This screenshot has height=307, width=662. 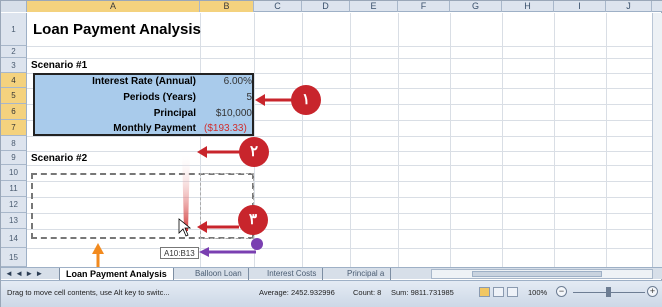 What do you see at coordinates (652, 291) in the screenshot?
I see `zoom-in-button: +` at bounding box center [652, 291].